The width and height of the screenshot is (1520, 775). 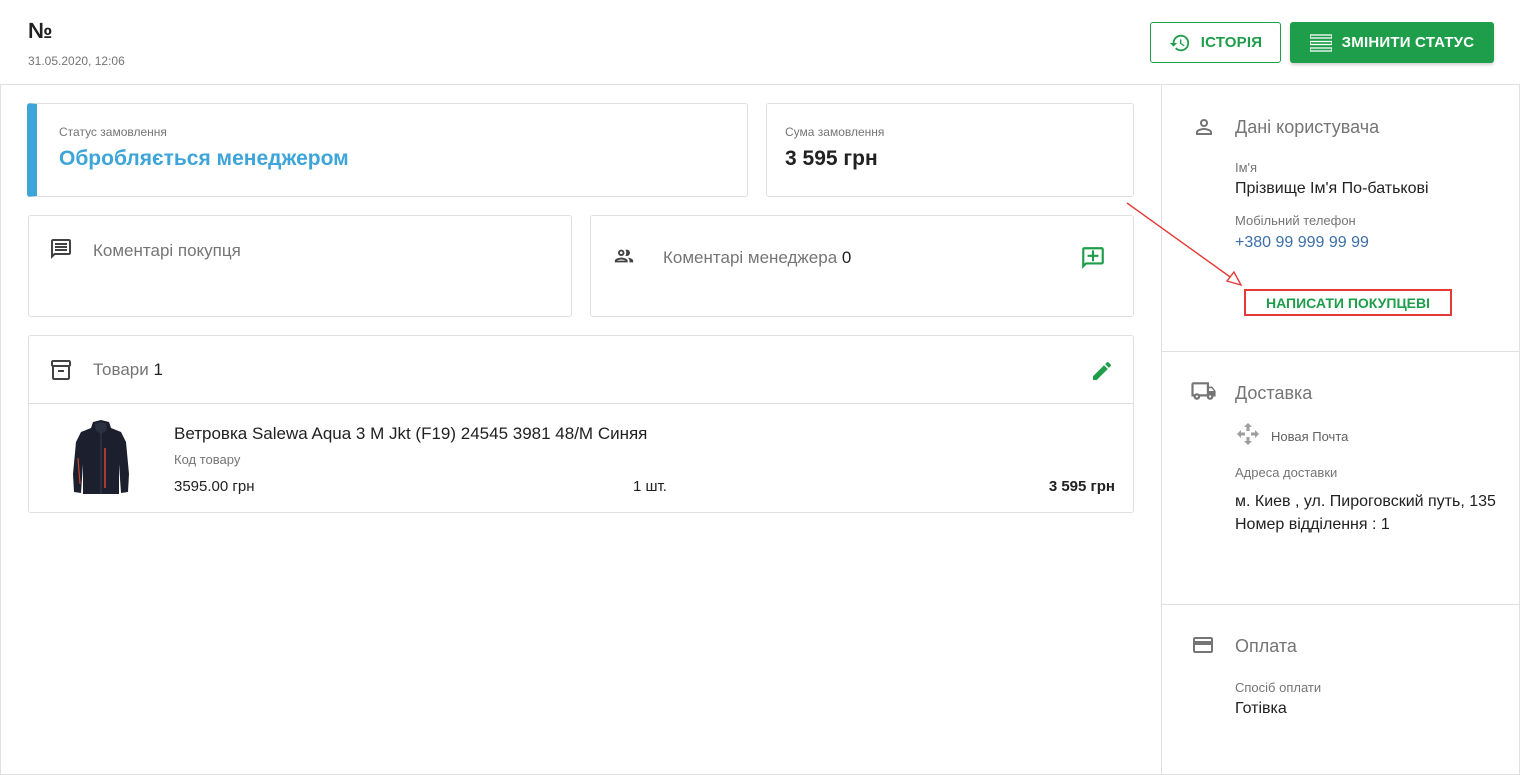 What do you see at coordinates (950, 150) in the screenshot?
I see `order-sum-card: Сума замовлення 3 595 грн` at bounding box center [950, 150].